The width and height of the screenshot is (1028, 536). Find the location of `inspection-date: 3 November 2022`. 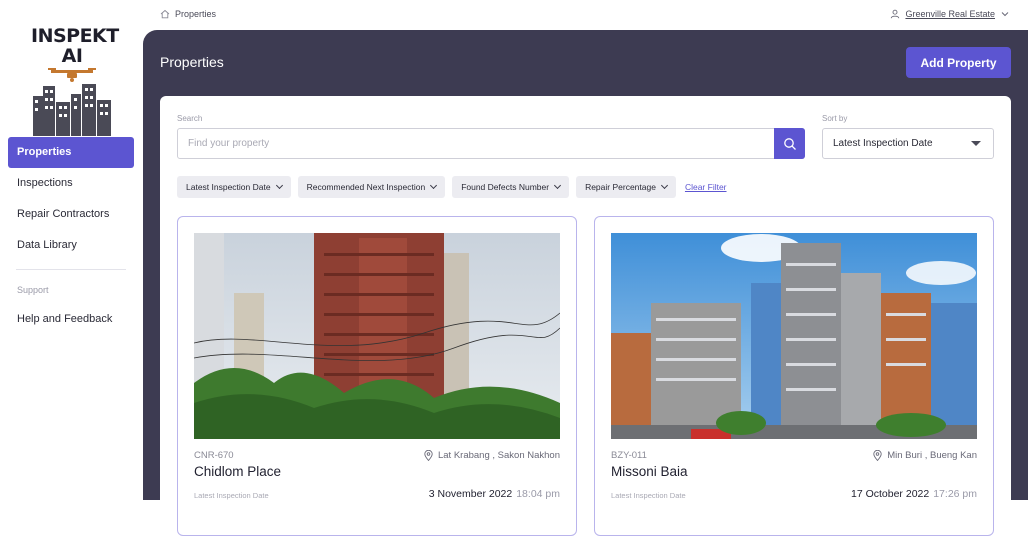

inspection-date: 3 November 2022 is located at coordinates (470, 494).